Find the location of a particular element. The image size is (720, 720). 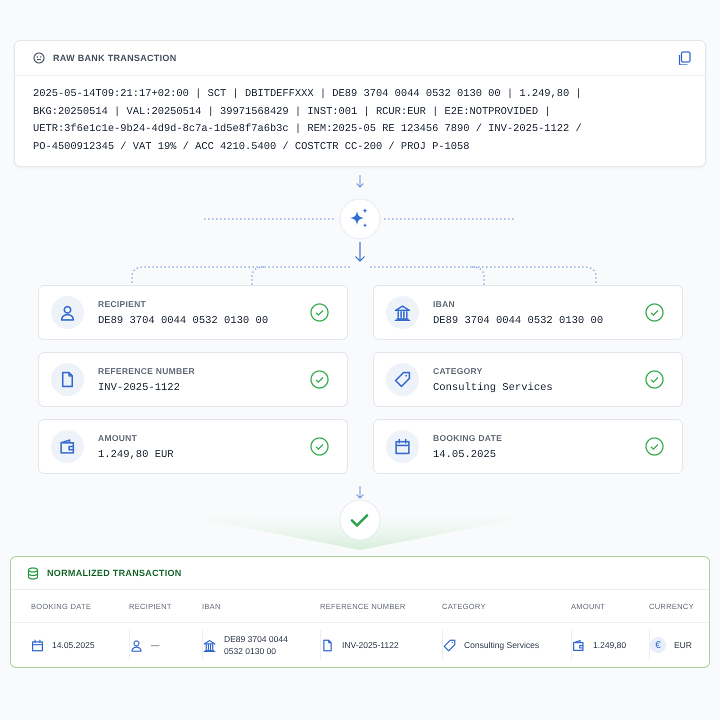

table-title: NORMALIZED TRANSACTION is located at coordinates (114, 573).